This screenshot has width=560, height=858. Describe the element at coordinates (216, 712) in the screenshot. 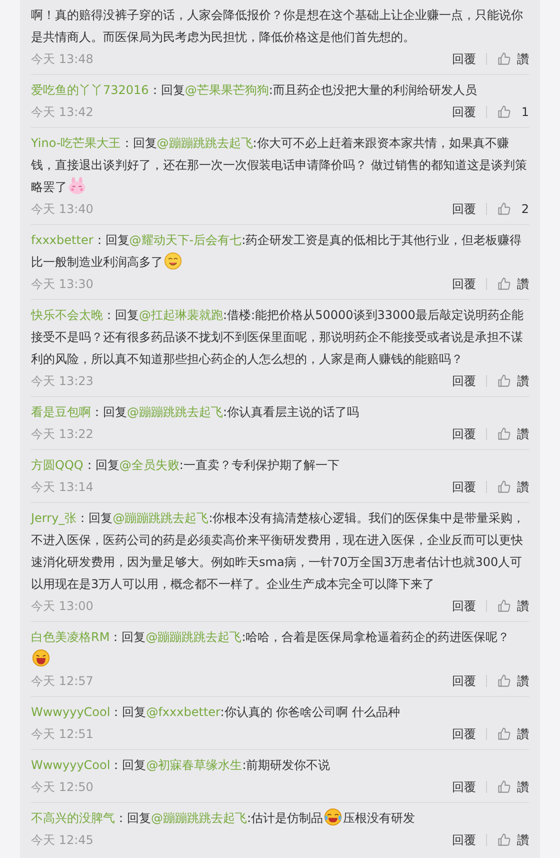

I see `comment-text: WwwyyyCool：回复@fxxxbetter:你认真的 你爸啥公司啊 什么品种` at that location.